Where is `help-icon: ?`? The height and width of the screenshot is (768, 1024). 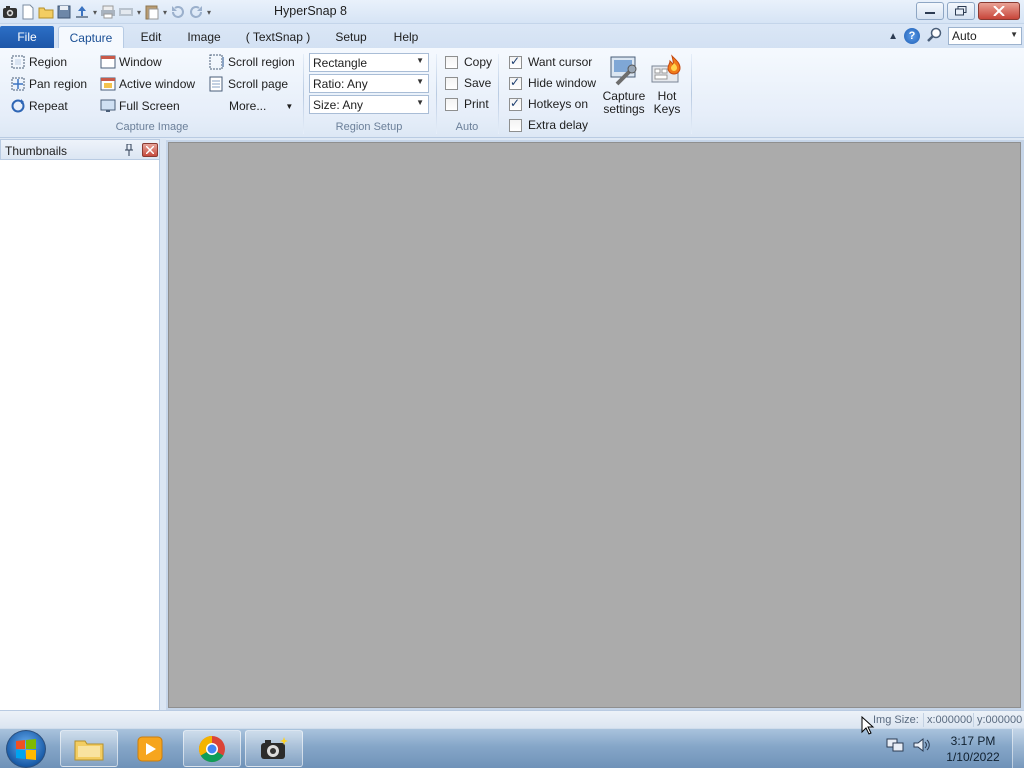
help-icon: ? is located at coordinates (912, 36).